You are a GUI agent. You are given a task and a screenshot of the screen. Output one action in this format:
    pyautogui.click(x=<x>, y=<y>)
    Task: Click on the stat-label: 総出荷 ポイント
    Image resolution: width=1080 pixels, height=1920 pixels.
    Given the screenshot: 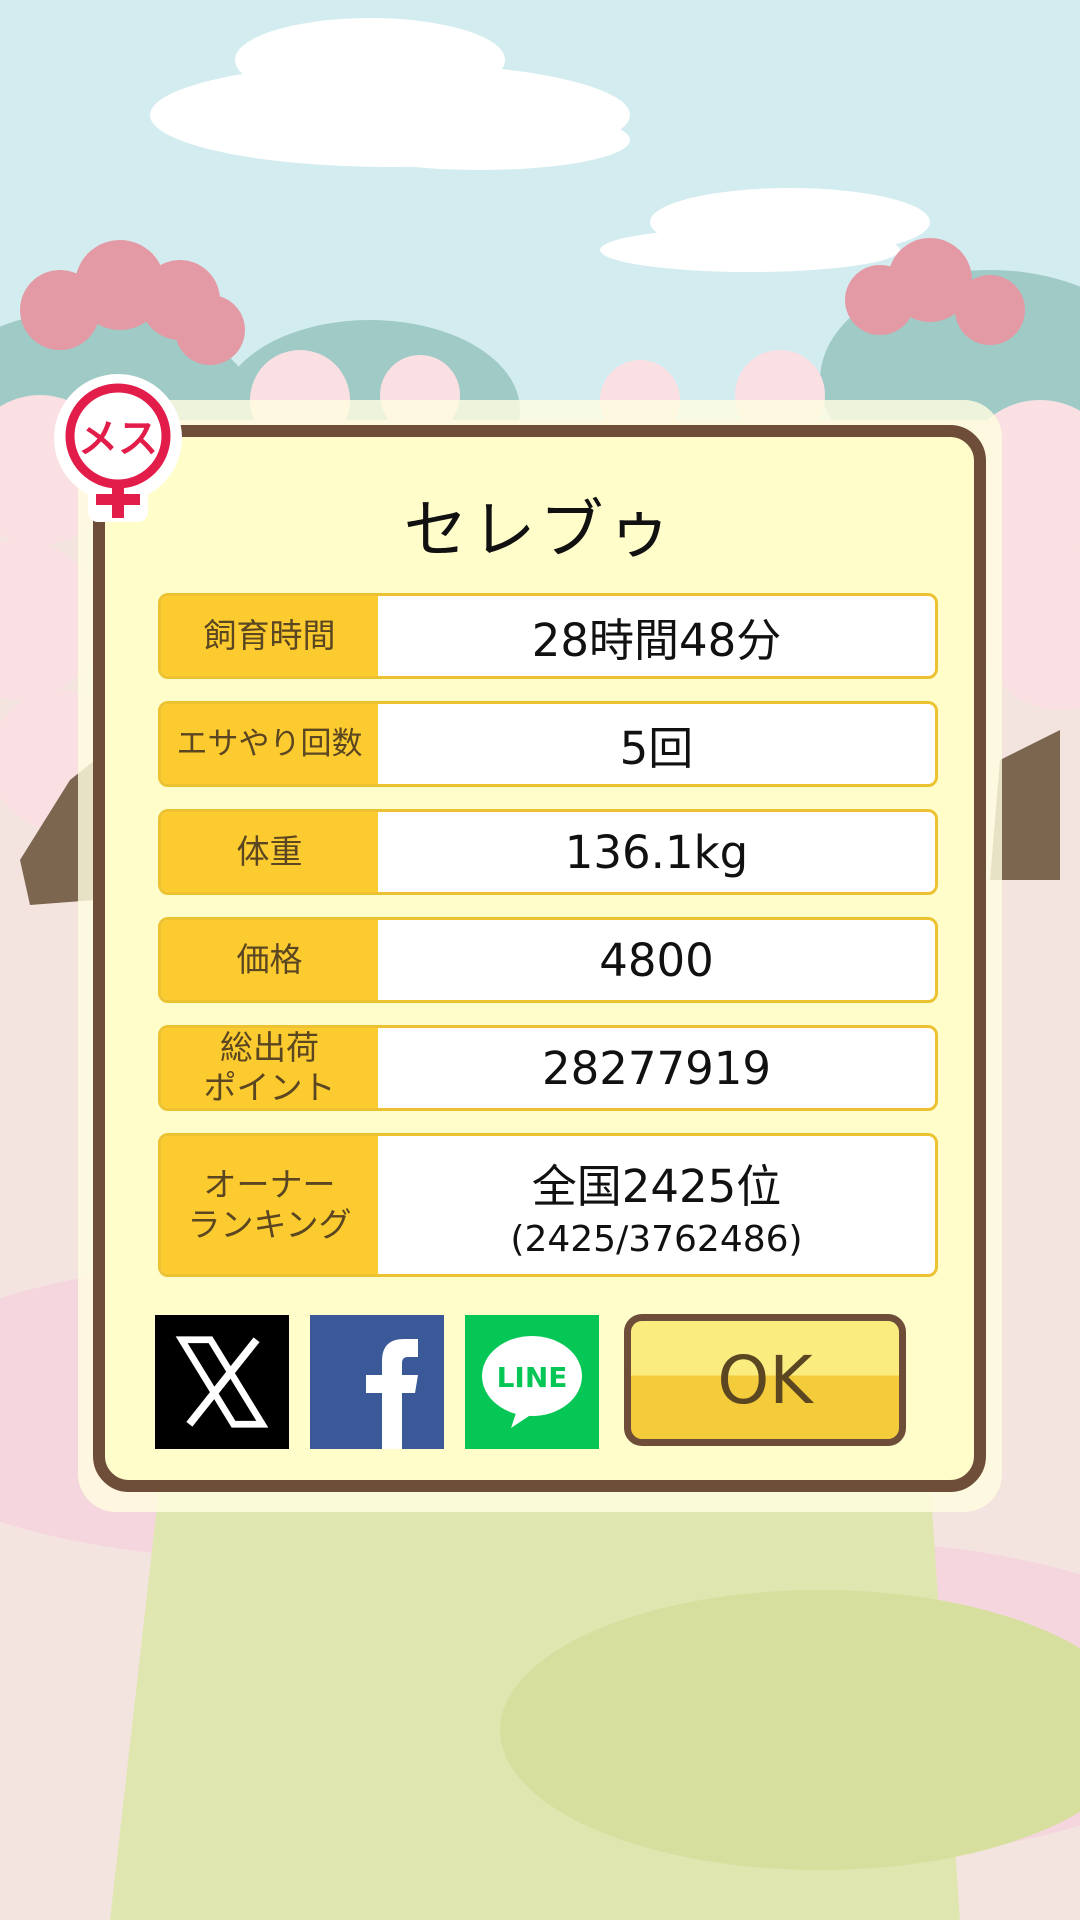 What is the action you would take?
    pyautogui.click(x=269, y=1068)
    